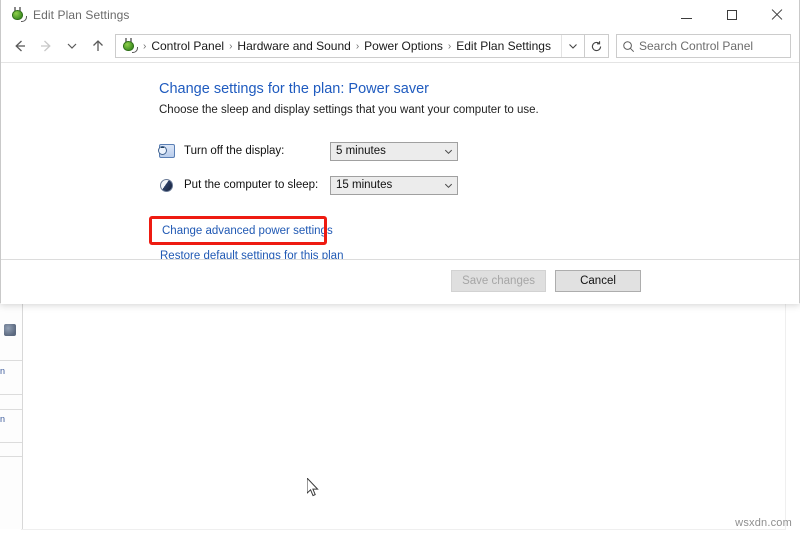 This screenshot has height=533, width=800. Describe the element at coordinates (10, 330) in the screenshot. I see `background-window-icon` at that location.